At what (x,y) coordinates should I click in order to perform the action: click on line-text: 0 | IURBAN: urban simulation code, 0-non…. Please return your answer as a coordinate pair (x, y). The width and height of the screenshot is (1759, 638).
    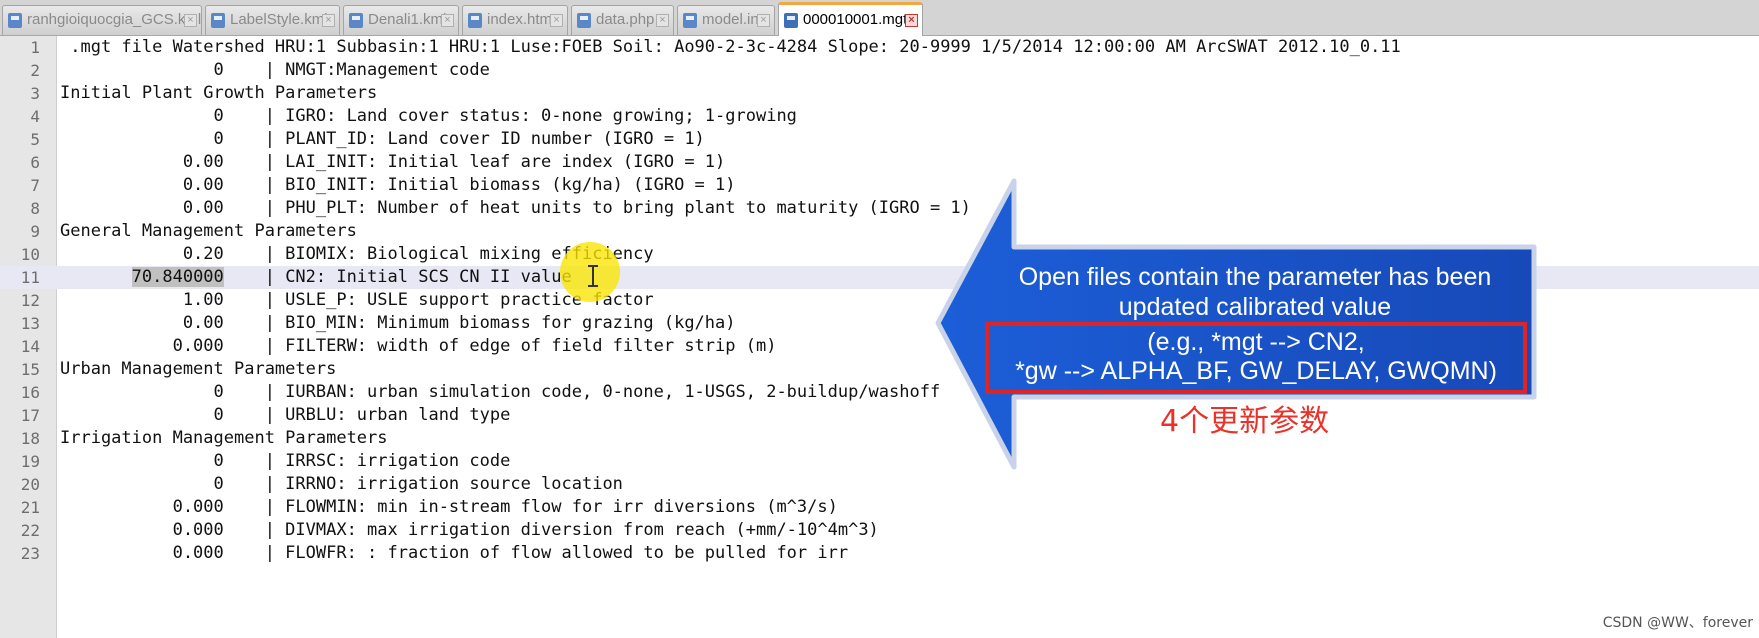
    Looking at the image, I should click on (500, 392).